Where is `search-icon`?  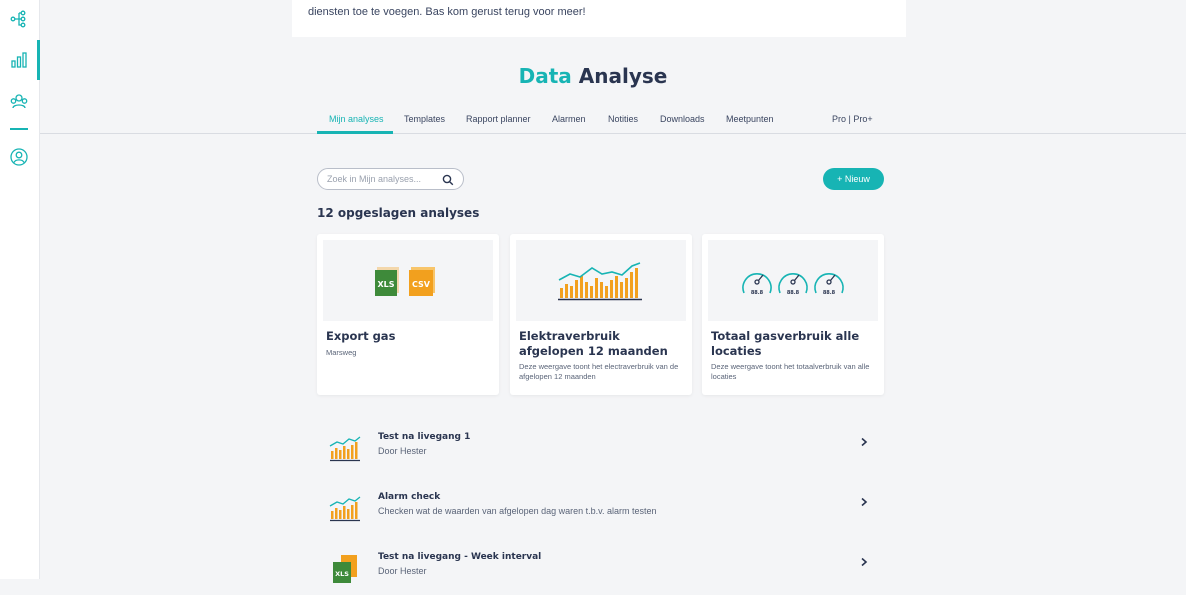
search-icon is located at coordinates (448, 182).